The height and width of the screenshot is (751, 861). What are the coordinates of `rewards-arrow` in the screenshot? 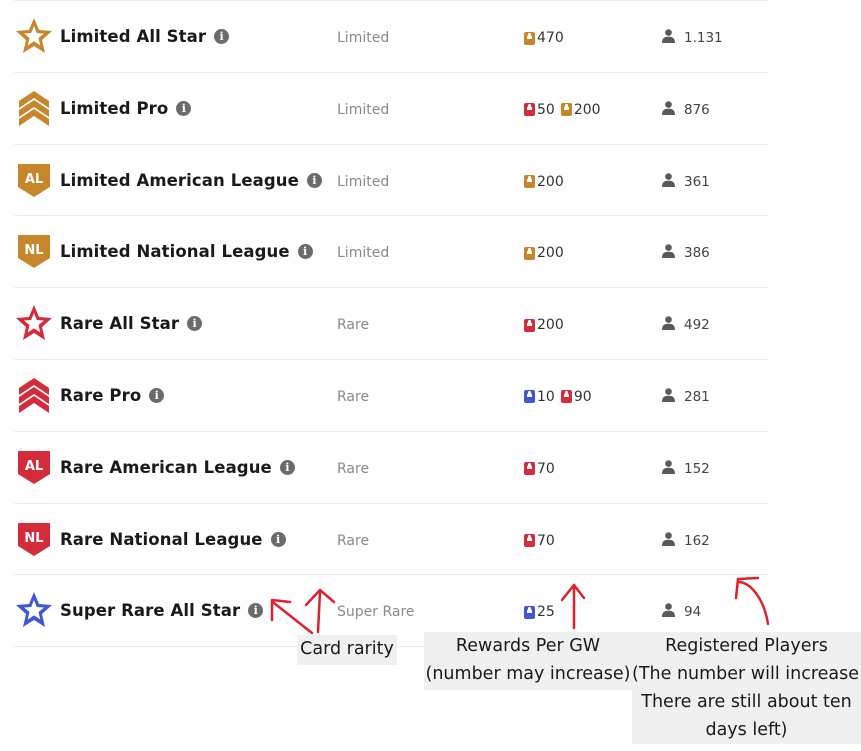 It's located at (573, 606).